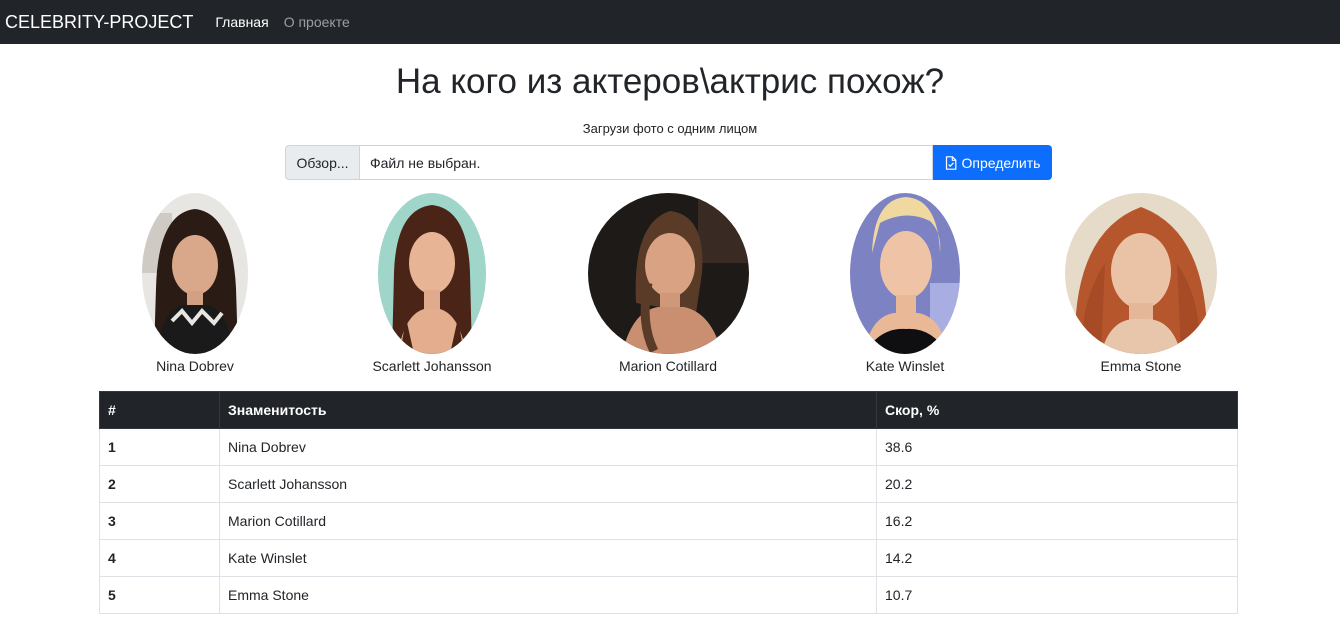  What do you see at coordinates (646, 162) in the screenshot?
I see `file-input: Файл не выбран.` at bounding box center [646, 162].